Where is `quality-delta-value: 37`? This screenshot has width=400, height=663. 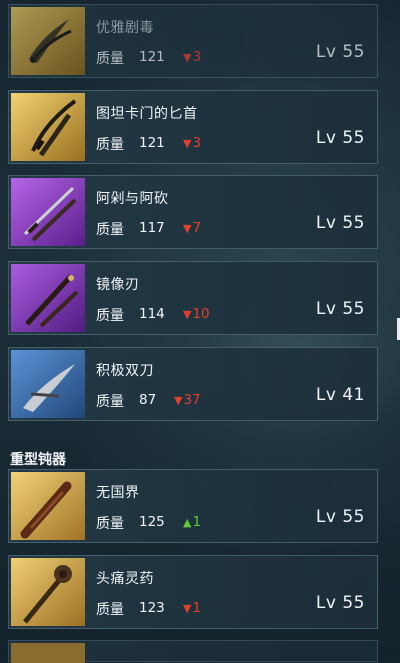
quality-delta-value: 37 is located at coordinates (192, 400).